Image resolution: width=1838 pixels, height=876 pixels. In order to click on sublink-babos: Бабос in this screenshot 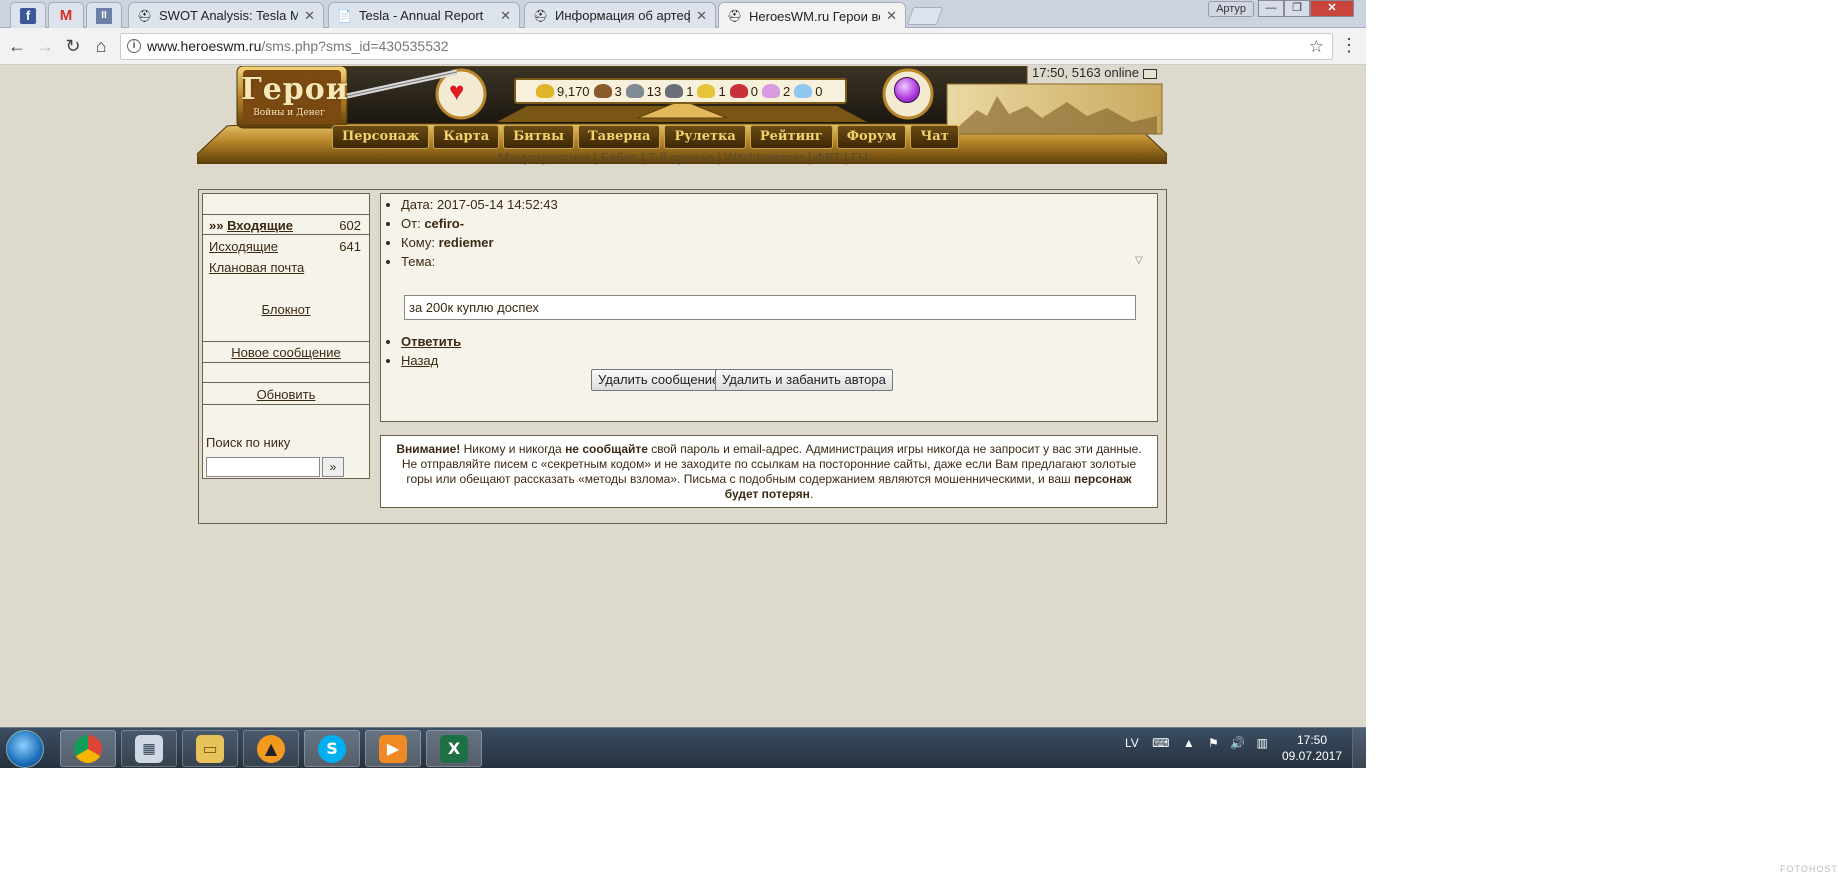, I will do `click(619, 157)`.